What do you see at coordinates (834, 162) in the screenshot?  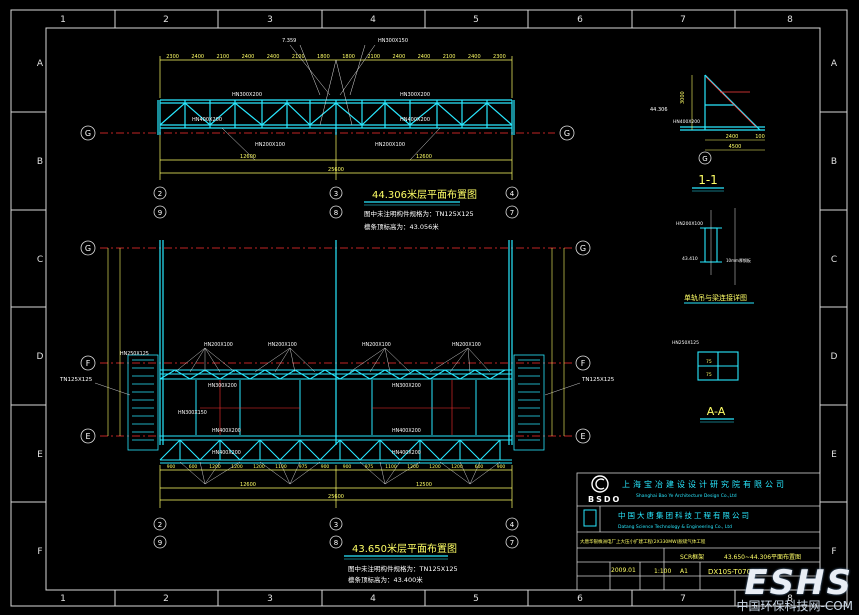 I see `row-letter: B` at bounding box center [834, 162].